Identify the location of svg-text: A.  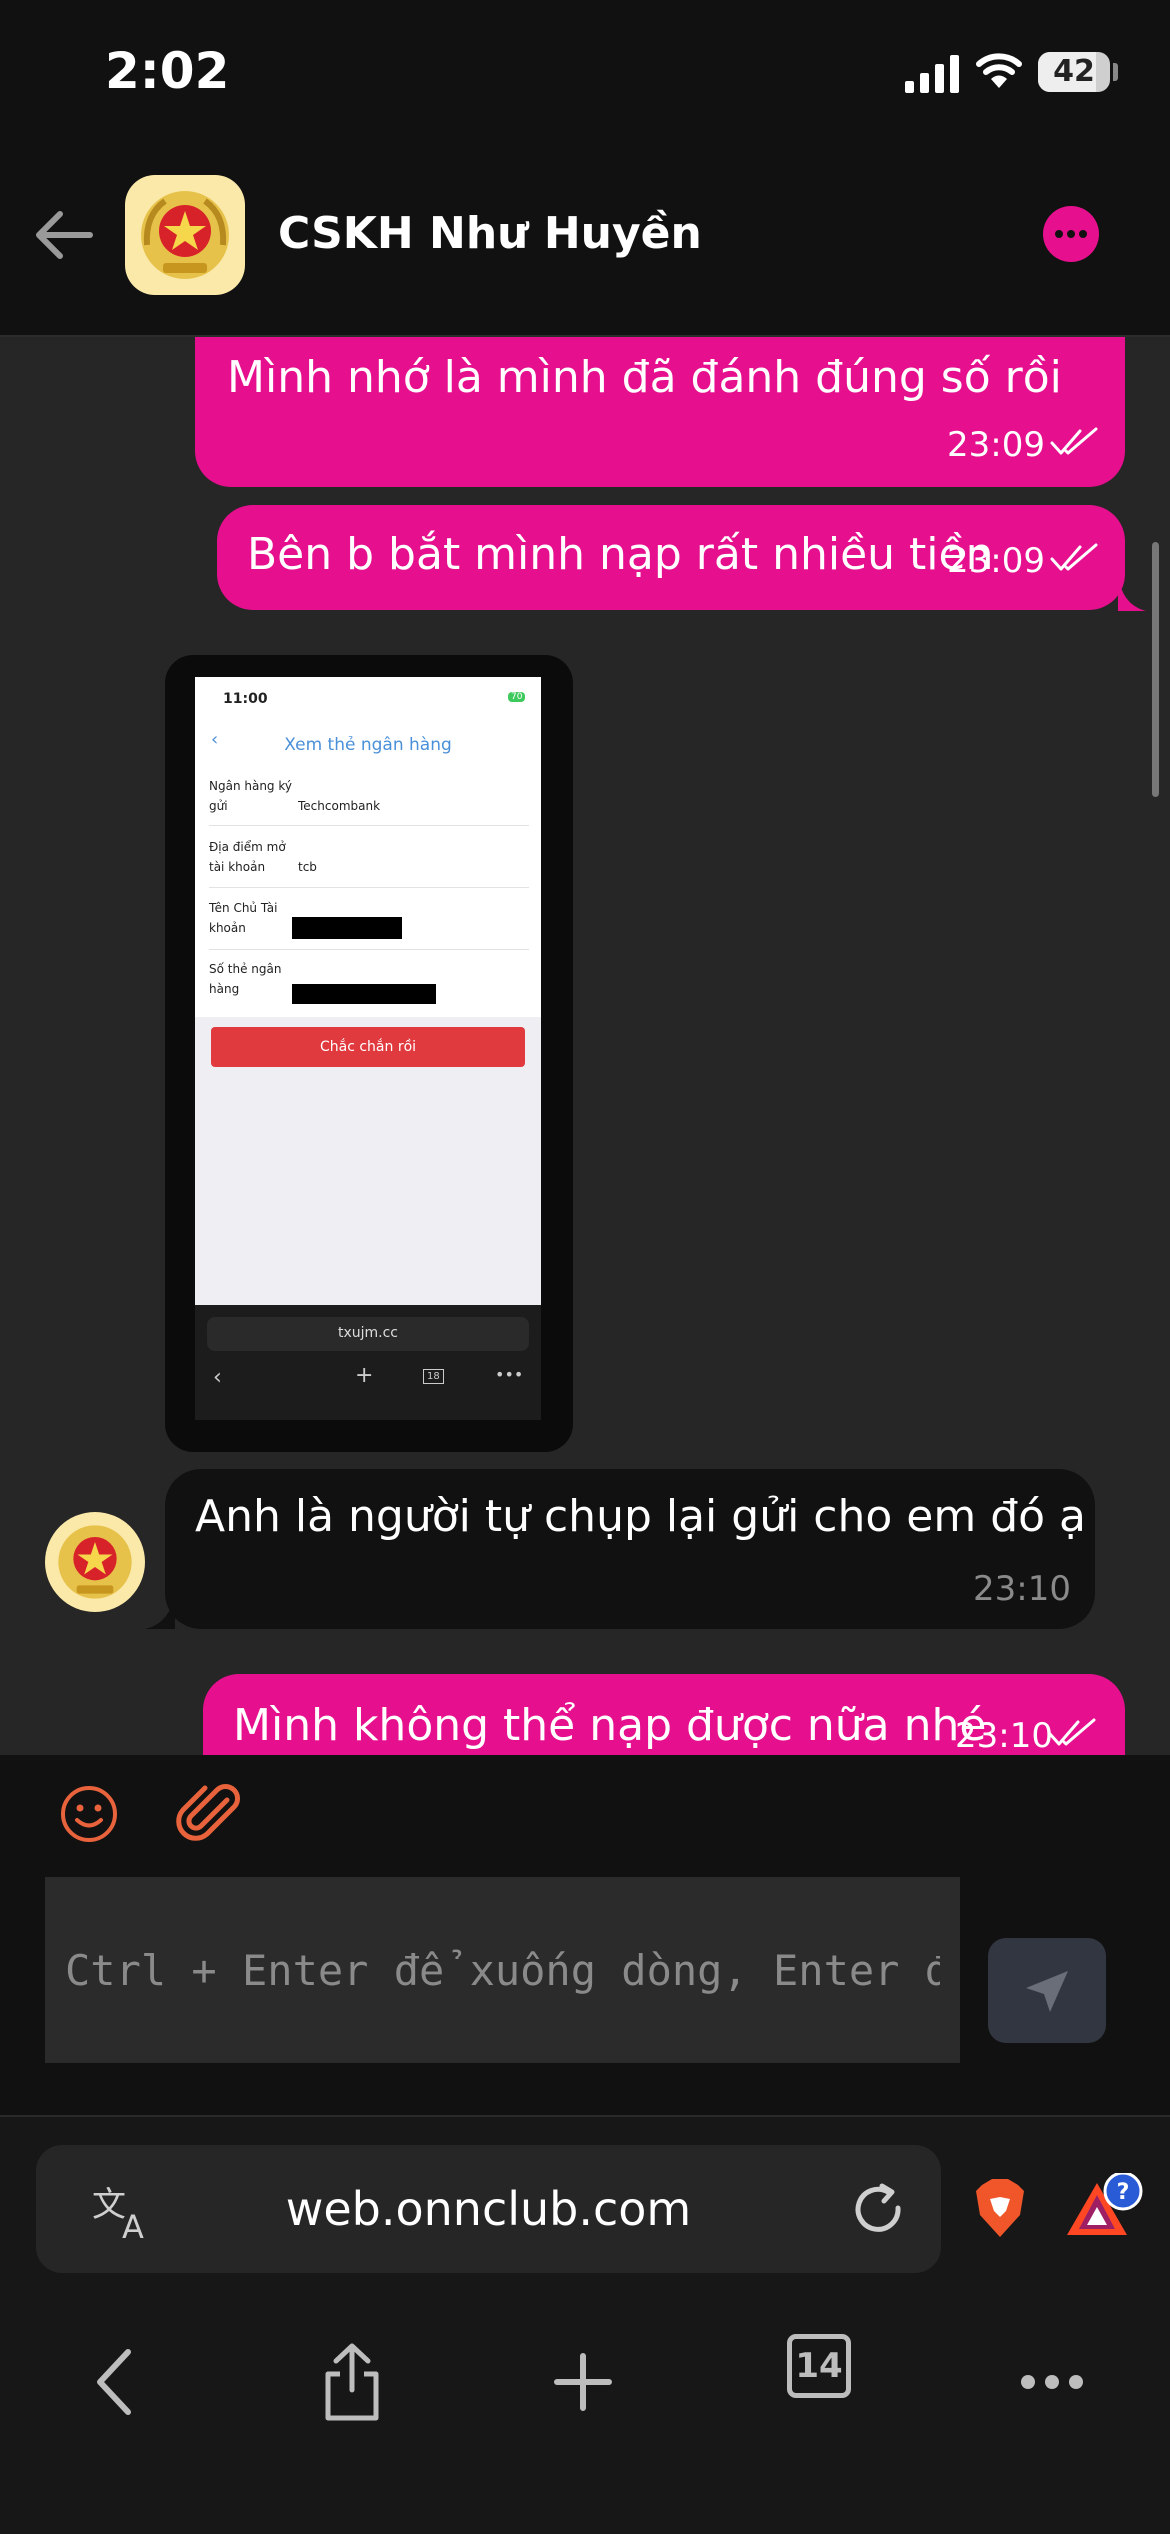
(133, 2227).